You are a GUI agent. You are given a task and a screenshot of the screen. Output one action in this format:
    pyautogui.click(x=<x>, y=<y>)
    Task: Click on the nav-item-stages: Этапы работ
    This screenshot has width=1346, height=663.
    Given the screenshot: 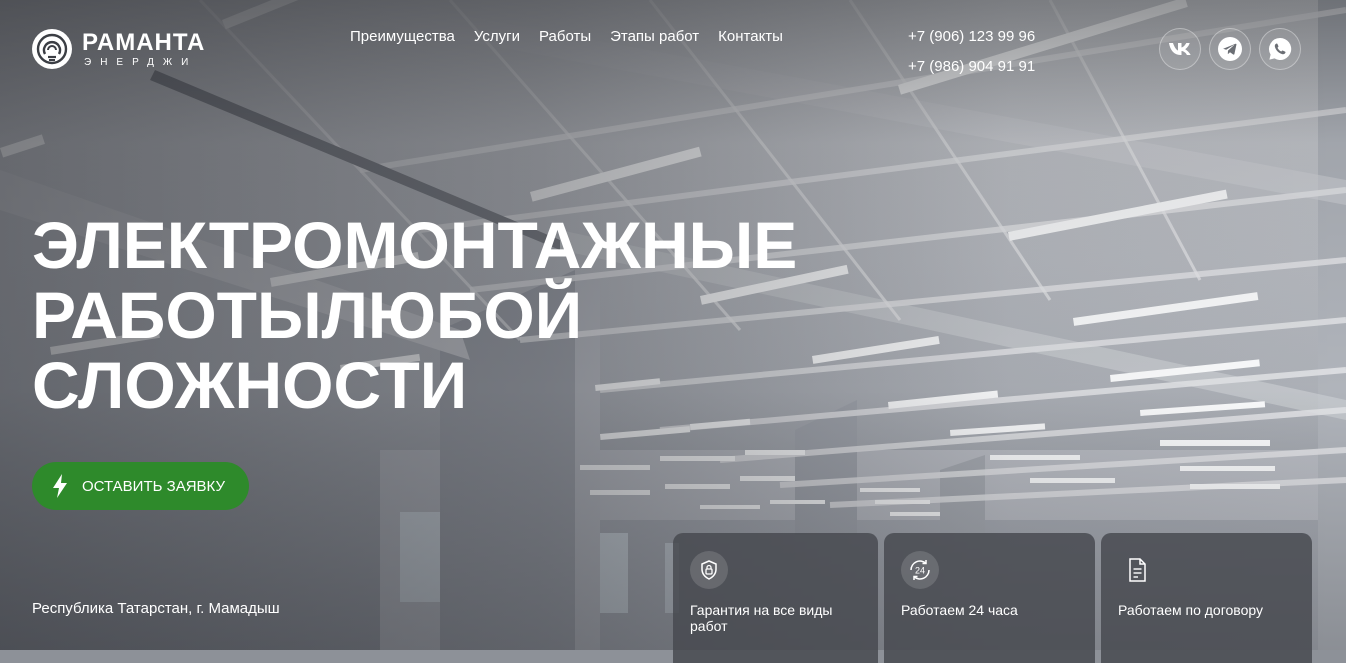 What is the action you would take?
    pyautogui.click(x=654, y=36)
    